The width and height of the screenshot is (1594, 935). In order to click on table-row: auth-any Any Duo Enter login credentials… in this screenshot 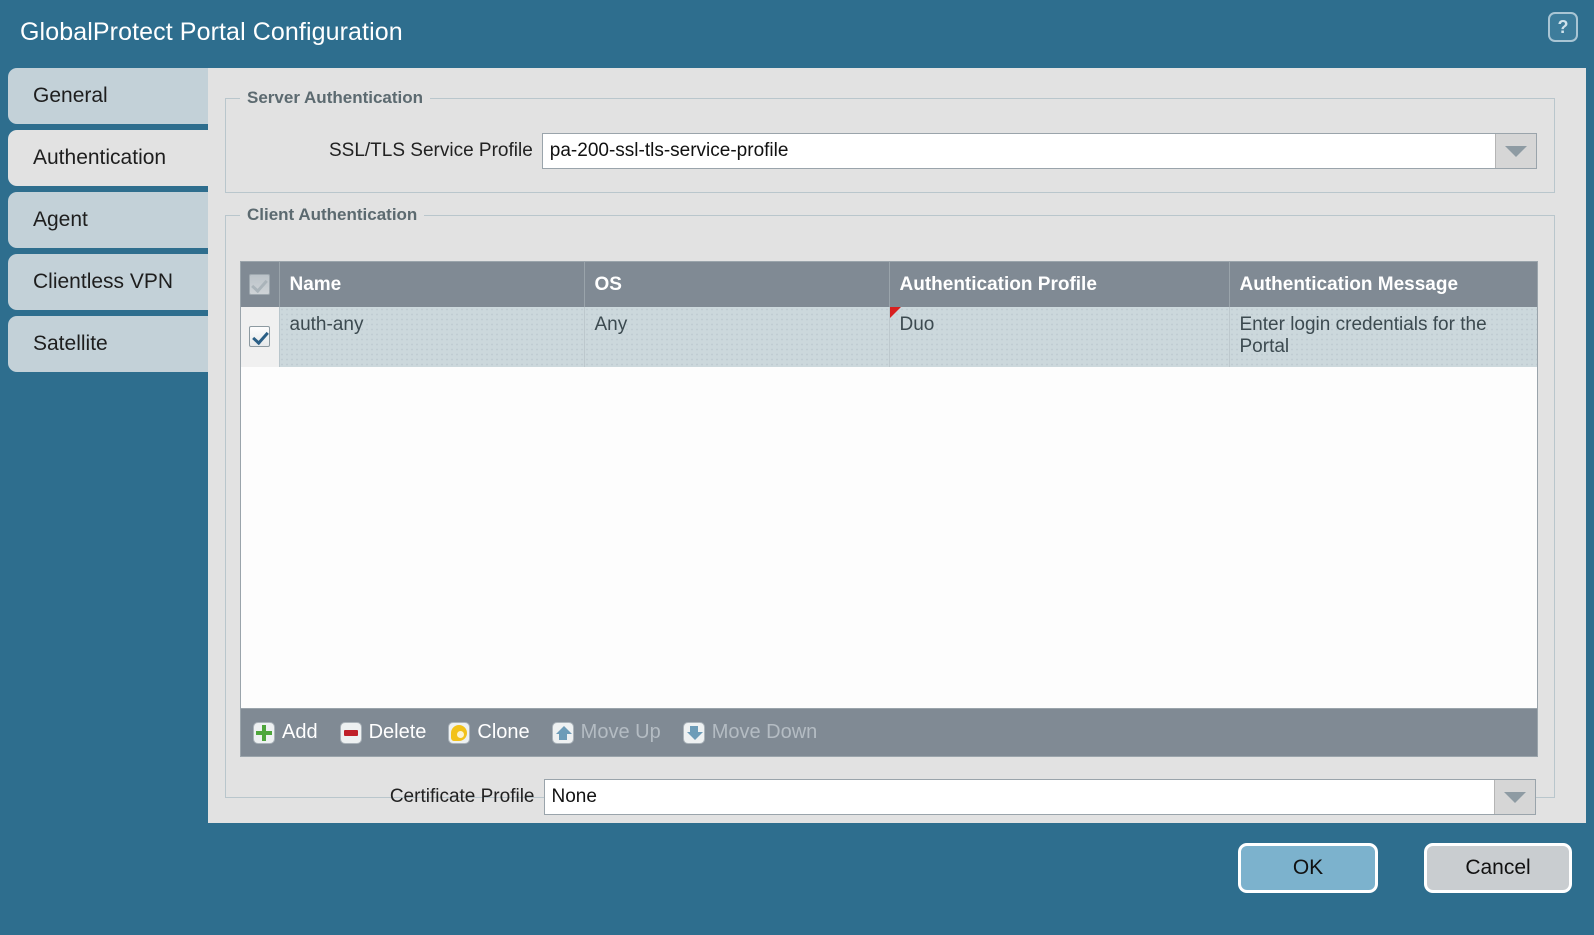, I will do `click(889, 337)`.